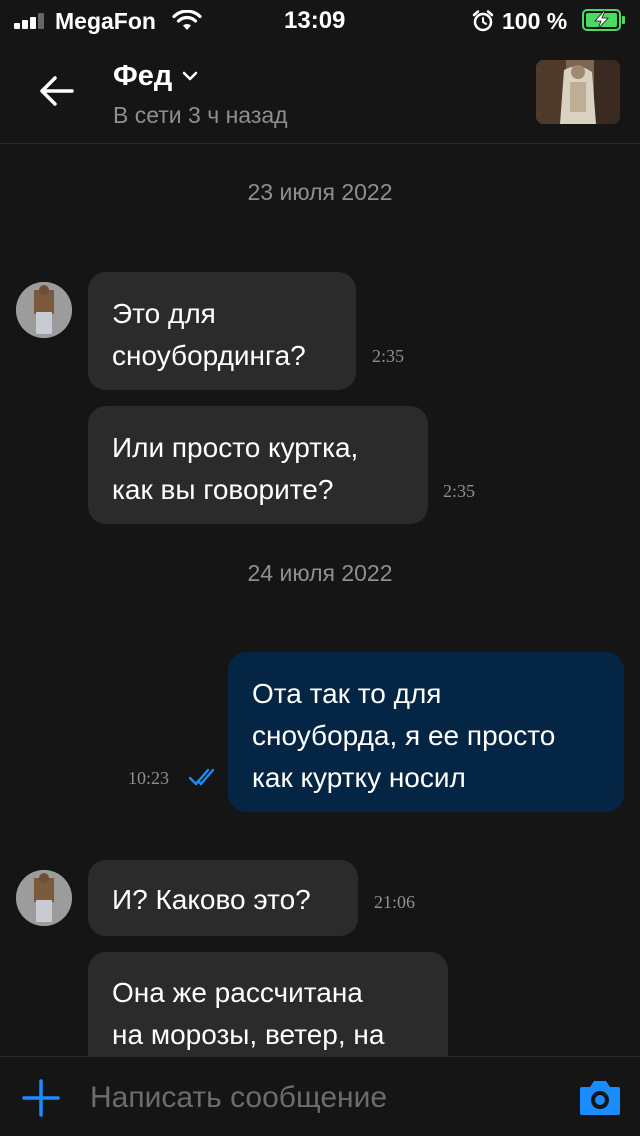  I want to click on battery-charging-icon, so click(603, 20).